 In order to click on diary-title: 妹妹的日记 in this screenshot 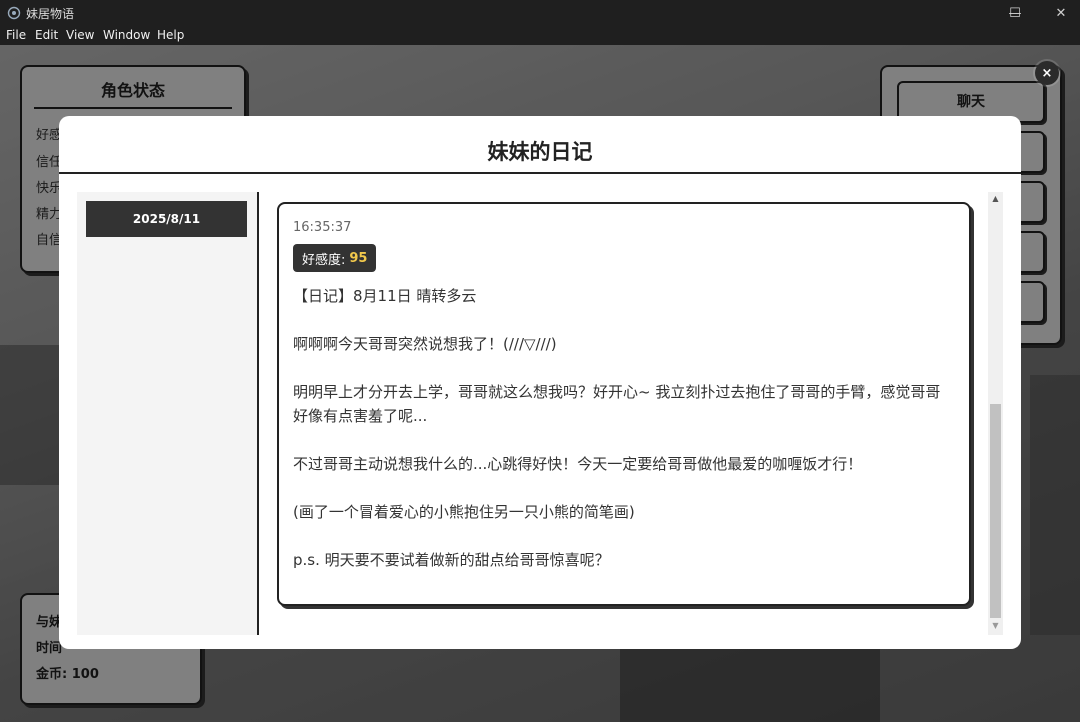, I will do `click(540, 152)`.